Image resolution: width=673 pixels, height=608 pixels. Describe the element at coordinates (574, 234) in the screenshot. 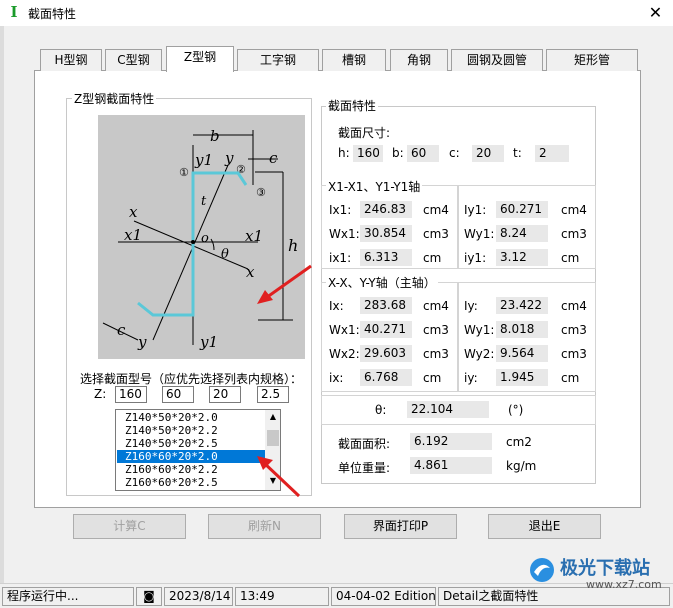

I see `wy1-unit: cm3` at that location.